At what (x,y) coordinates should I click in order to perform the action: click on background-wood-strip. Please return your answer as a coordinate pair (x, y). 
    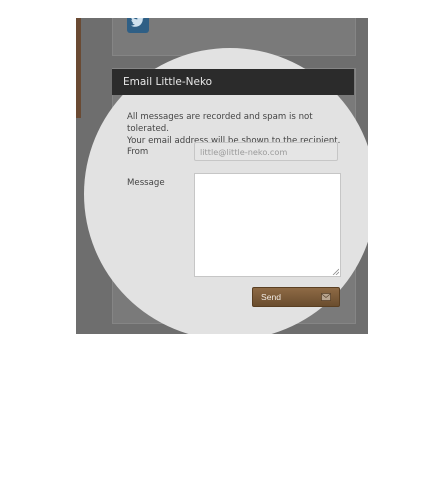
    Looking at the image, I should click on (78, 68).